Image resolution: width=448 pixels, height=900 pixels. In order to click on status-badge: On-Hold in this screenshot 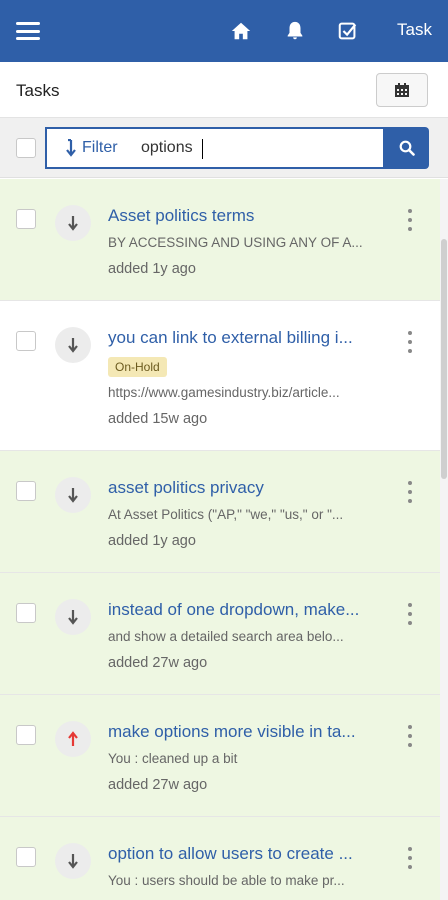, I will do `click(137, 367)`.